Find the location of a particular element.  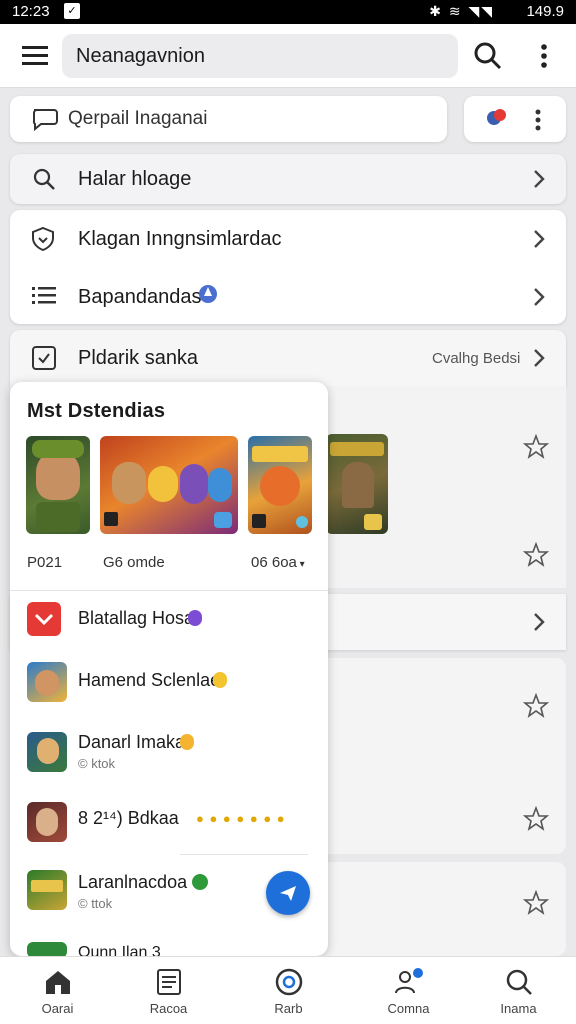

popup-meta-right: 06 6oa ▾ is located at coordinates (278, 562).